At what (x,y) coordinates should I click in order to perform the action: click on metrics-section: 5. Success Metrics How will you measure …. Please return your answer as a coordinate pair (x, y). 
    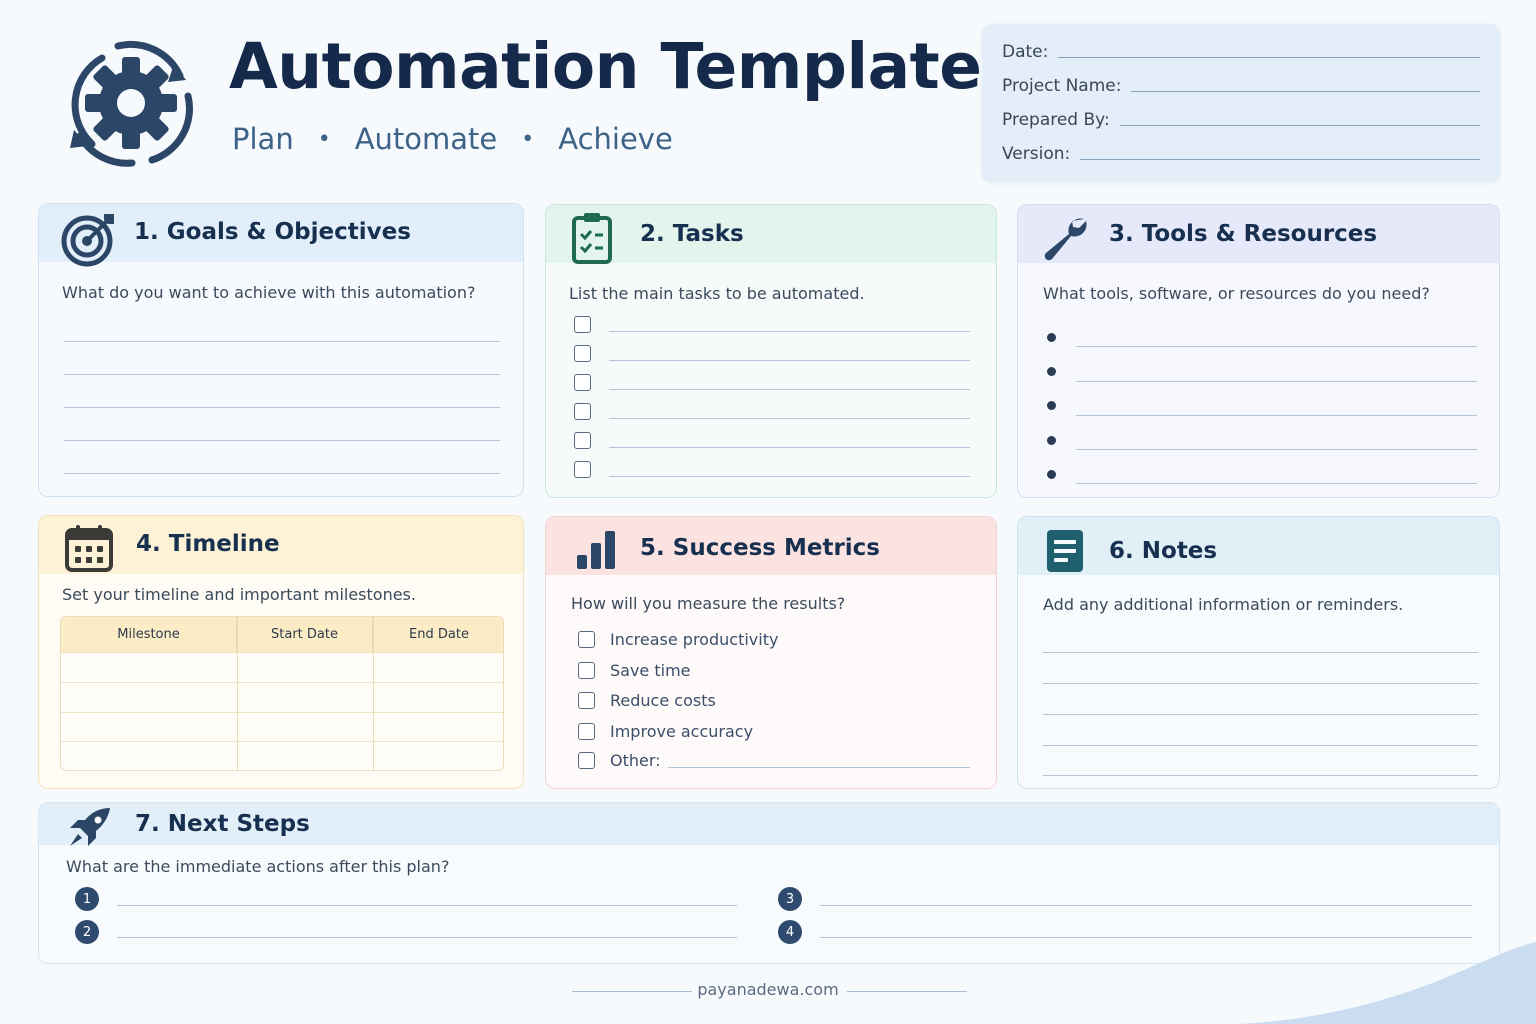
    Looking at the image, I should click on (771, 652).